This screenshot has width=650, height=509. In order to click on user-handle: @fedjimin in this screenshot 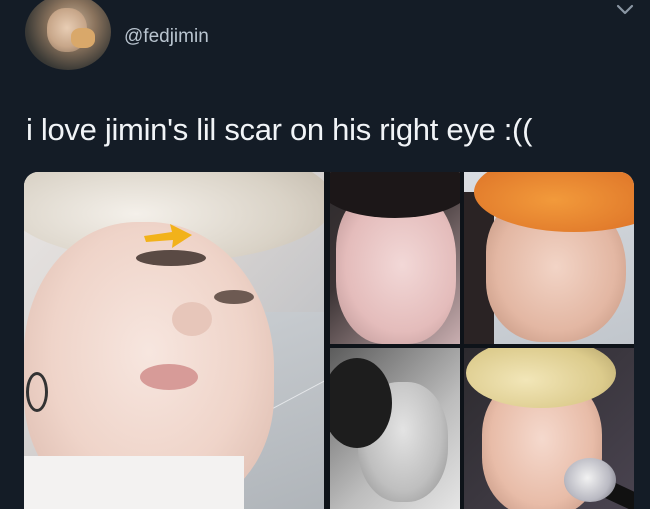, I will do `click(166, 37)`.